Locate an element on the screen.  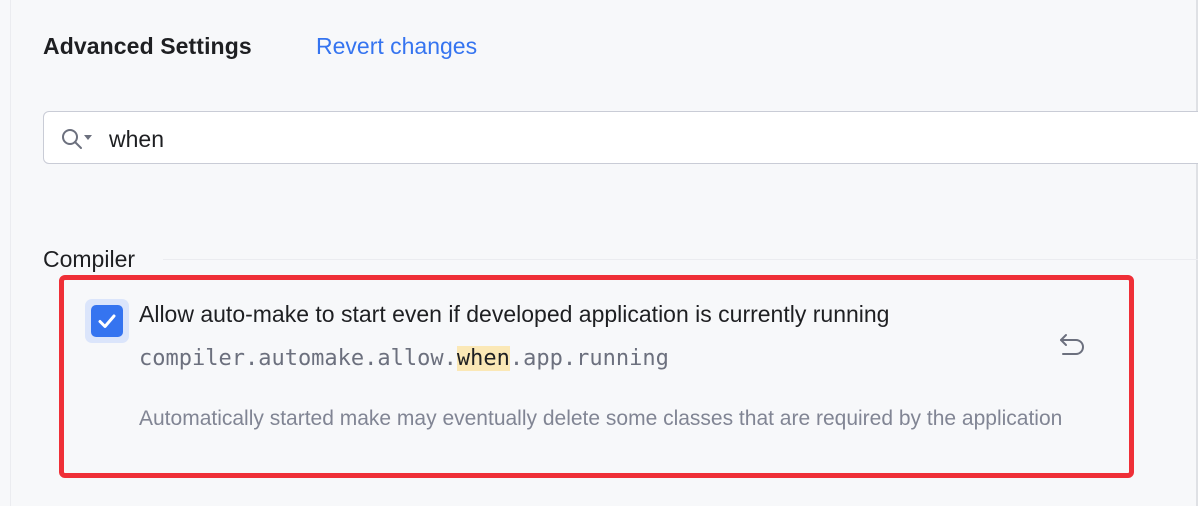
group-title-compiler: Compiler is located at coordinates (89, 259).